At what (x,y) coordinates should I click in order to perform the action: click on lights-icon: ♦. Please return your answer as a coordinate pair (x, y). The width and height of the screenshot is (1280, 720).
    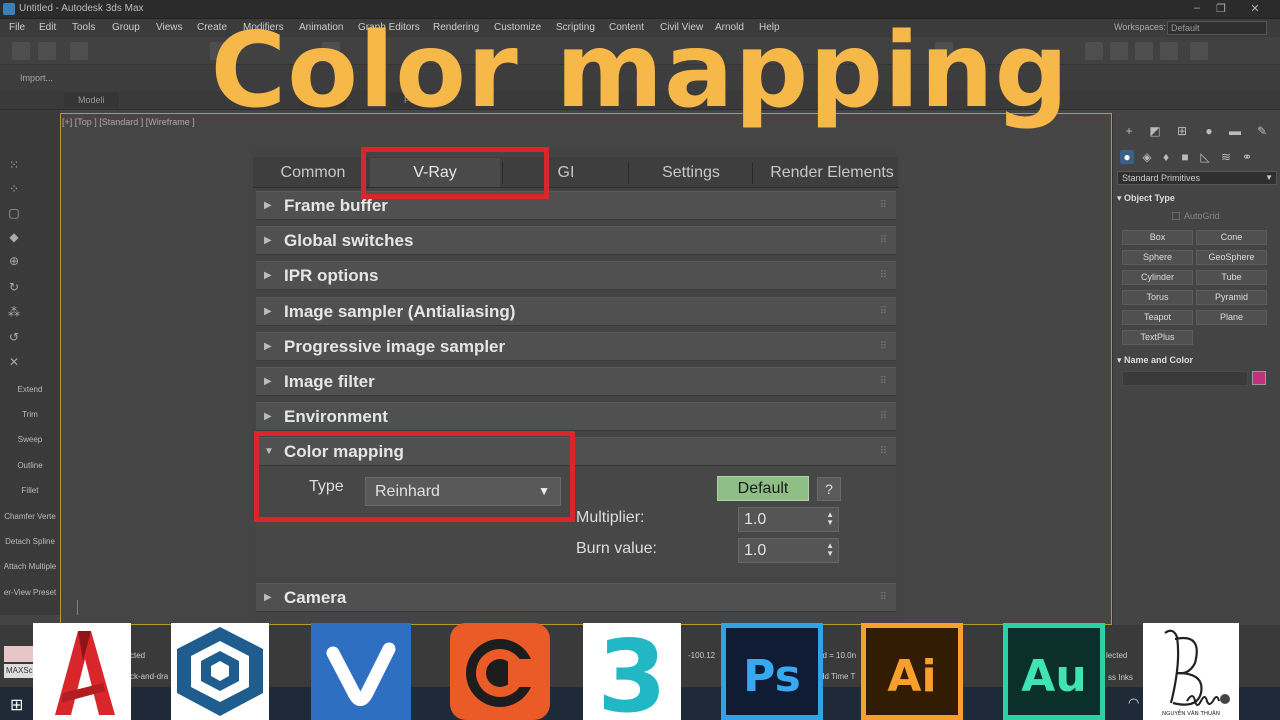
    Looking at the image, I should click on (1166, 157).